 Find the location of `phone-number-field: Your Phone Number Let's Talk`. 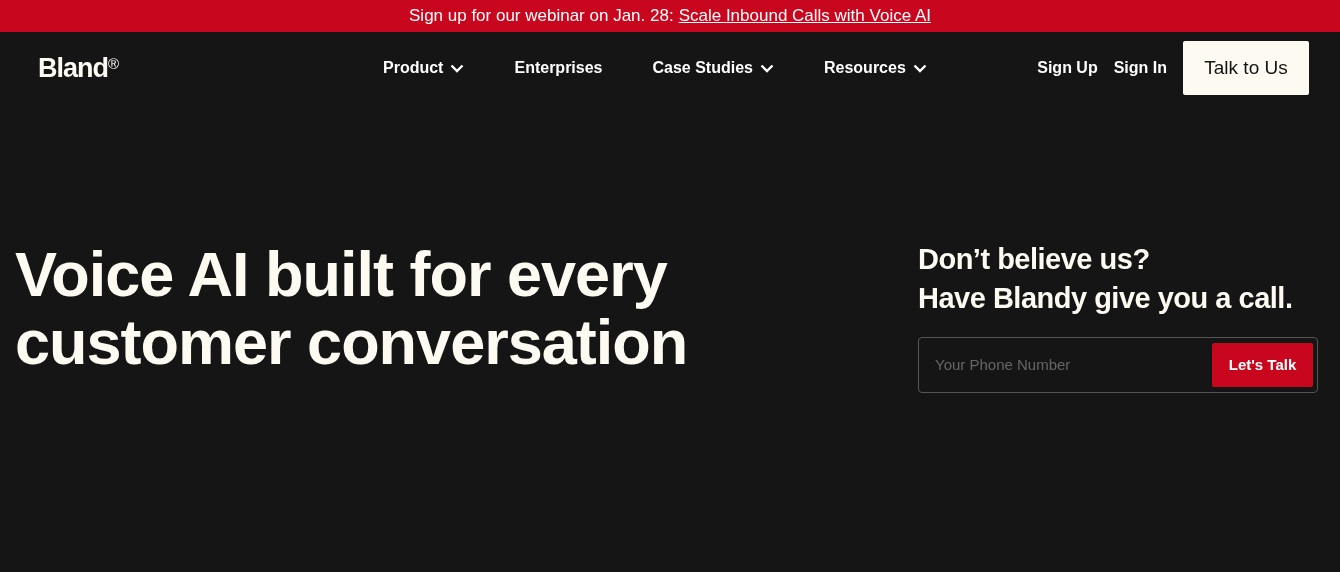

phone-number-field: Your Phone Number Let's Talk is located at coordinates (1118, 365).